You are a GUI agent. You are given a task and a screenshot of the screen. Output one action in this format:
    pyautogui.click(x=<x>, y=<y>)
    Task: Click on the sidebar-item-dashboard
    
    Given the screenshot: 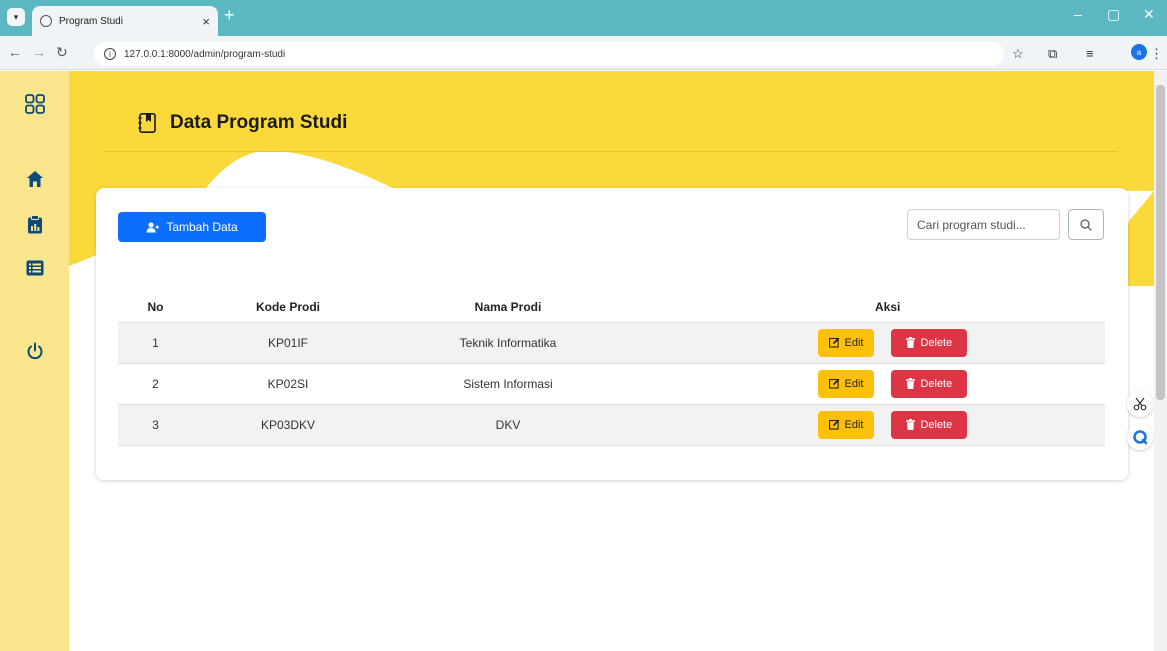 What is the action you would take?
    pyautogui.click(x=34, y=104)
    